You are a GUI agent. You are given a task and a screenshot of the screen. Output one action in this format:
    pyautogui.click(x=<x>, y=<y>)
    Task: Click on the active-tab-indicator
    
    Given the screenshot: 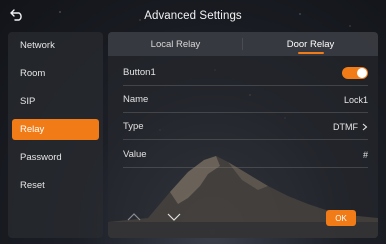 What is the action you would take?
    pyautogui.click(x=310, y=53)
    